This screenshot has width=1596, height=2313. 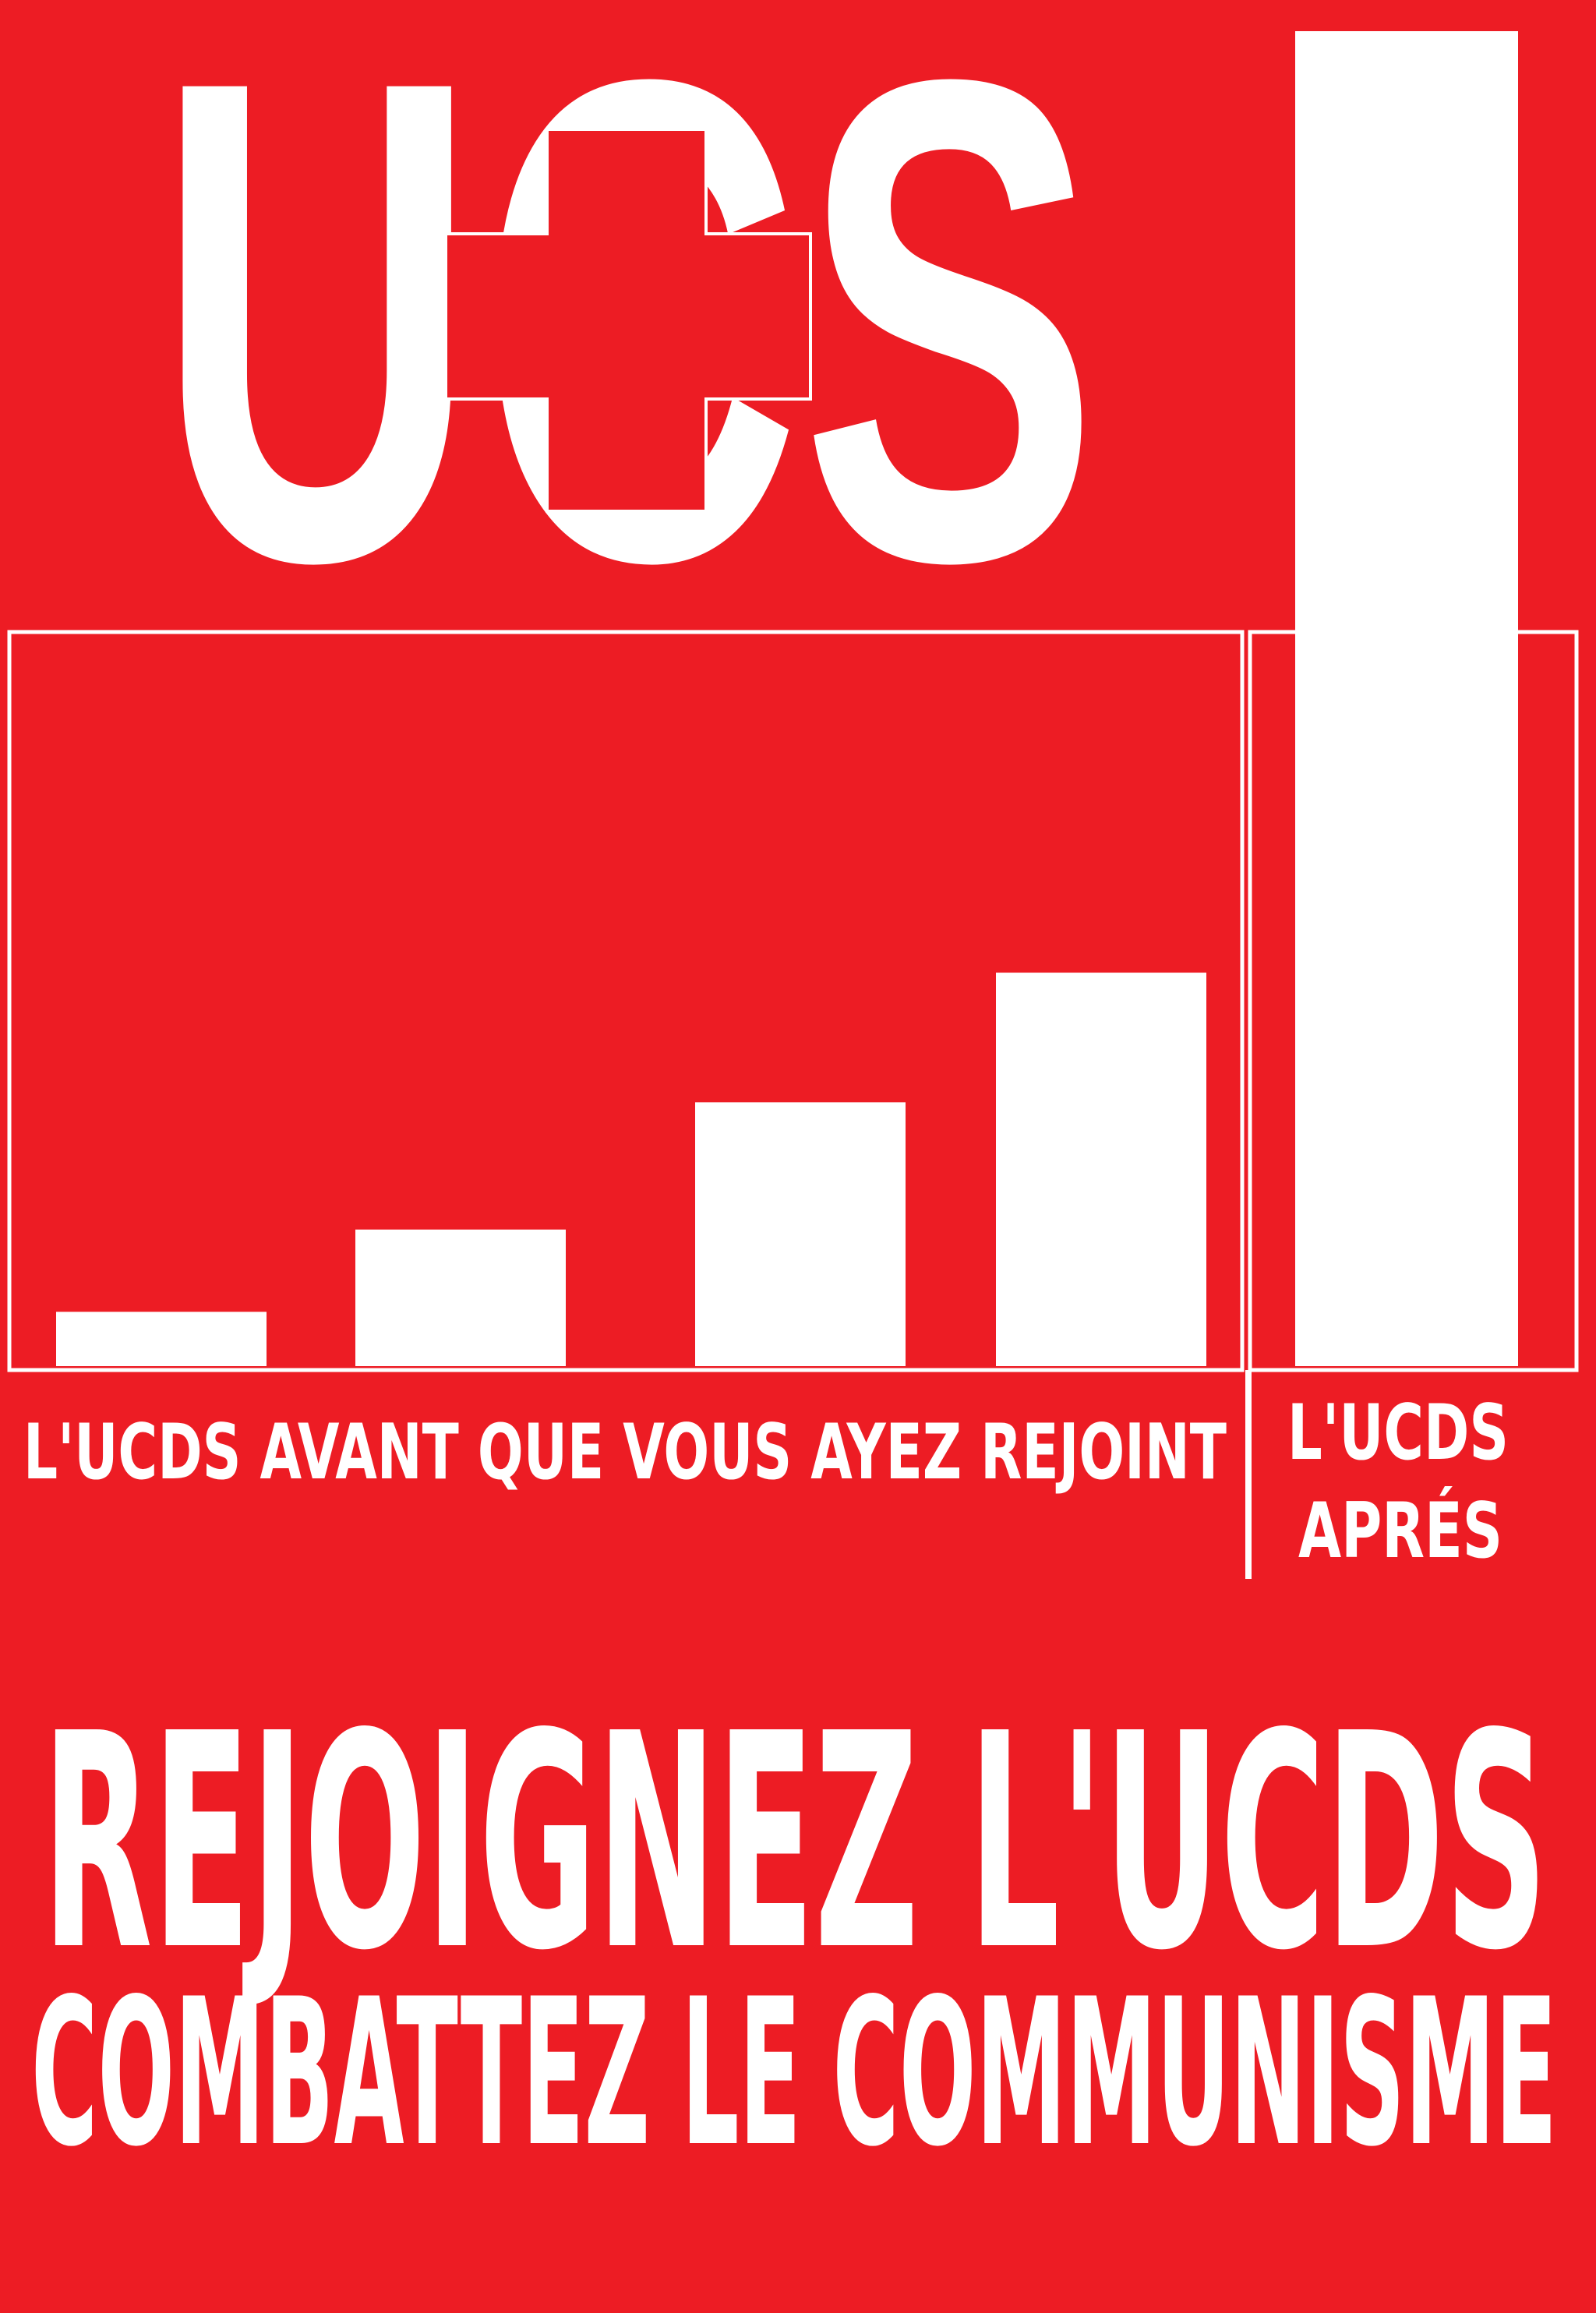 What do you see at coordinates (1400, 1531) in the screenshot?
I see `caption-after-line2: APRÉS` at bounding box center [1400, 1531].